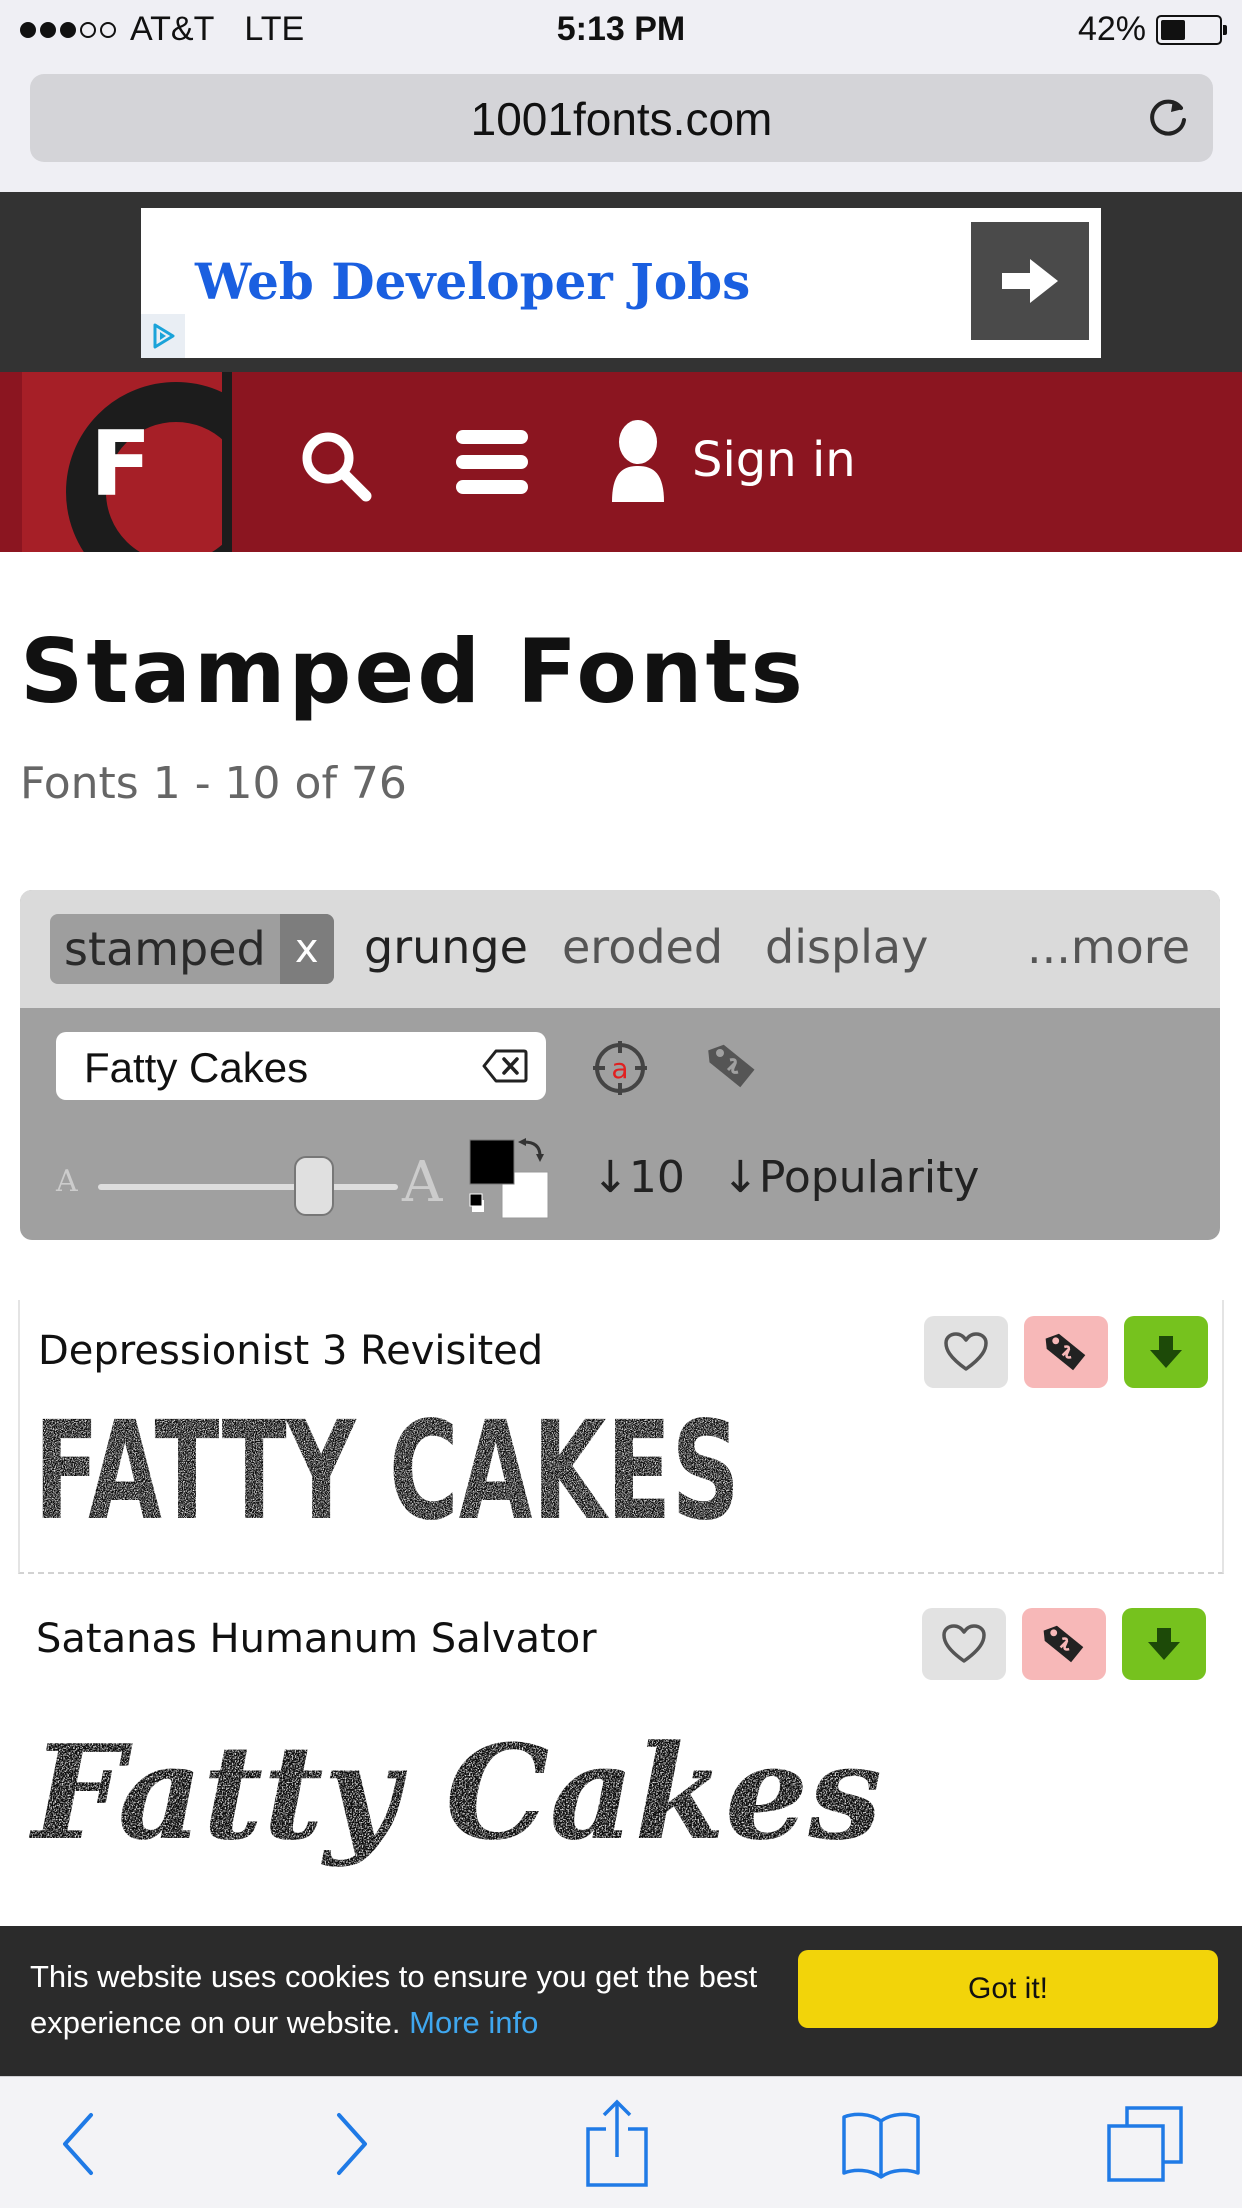  Describe the element at coordinates (1108, 947) in the screenshot. I see `more-tags-link: ...more` at that location.